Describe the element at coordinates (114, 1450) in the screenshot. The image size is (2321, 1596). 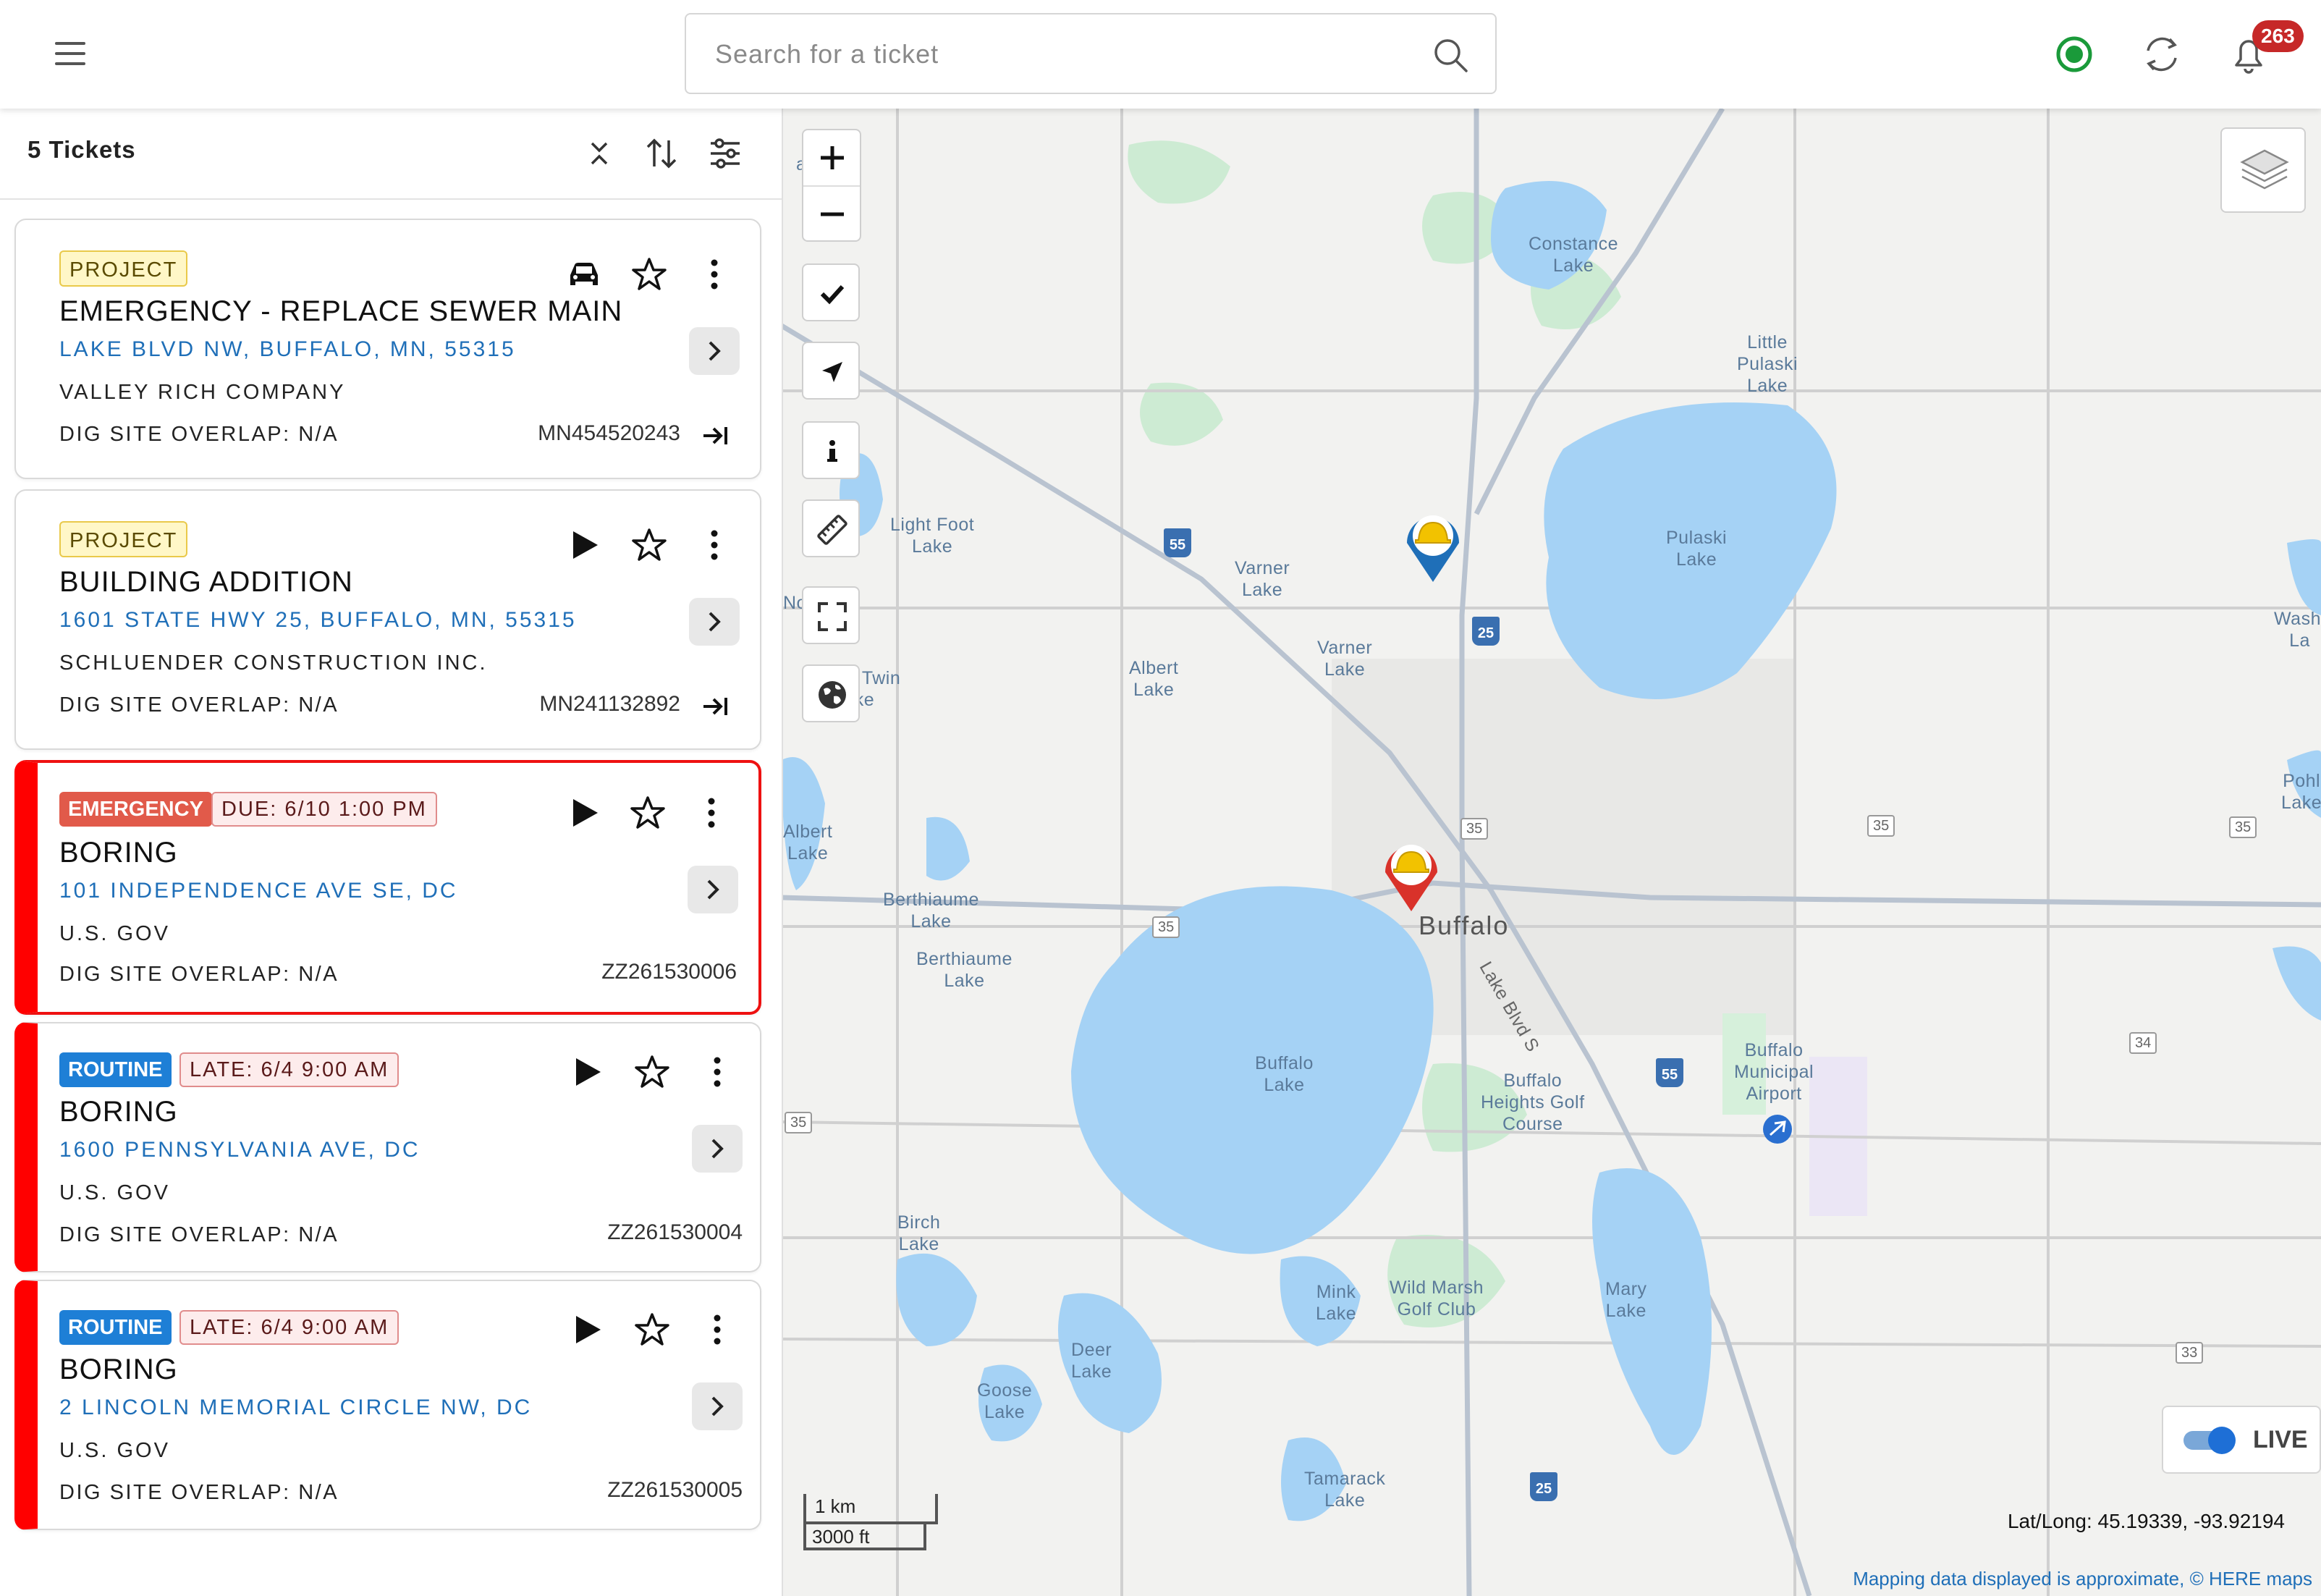
I see `ticket-company: U.S. GOV` at that location.